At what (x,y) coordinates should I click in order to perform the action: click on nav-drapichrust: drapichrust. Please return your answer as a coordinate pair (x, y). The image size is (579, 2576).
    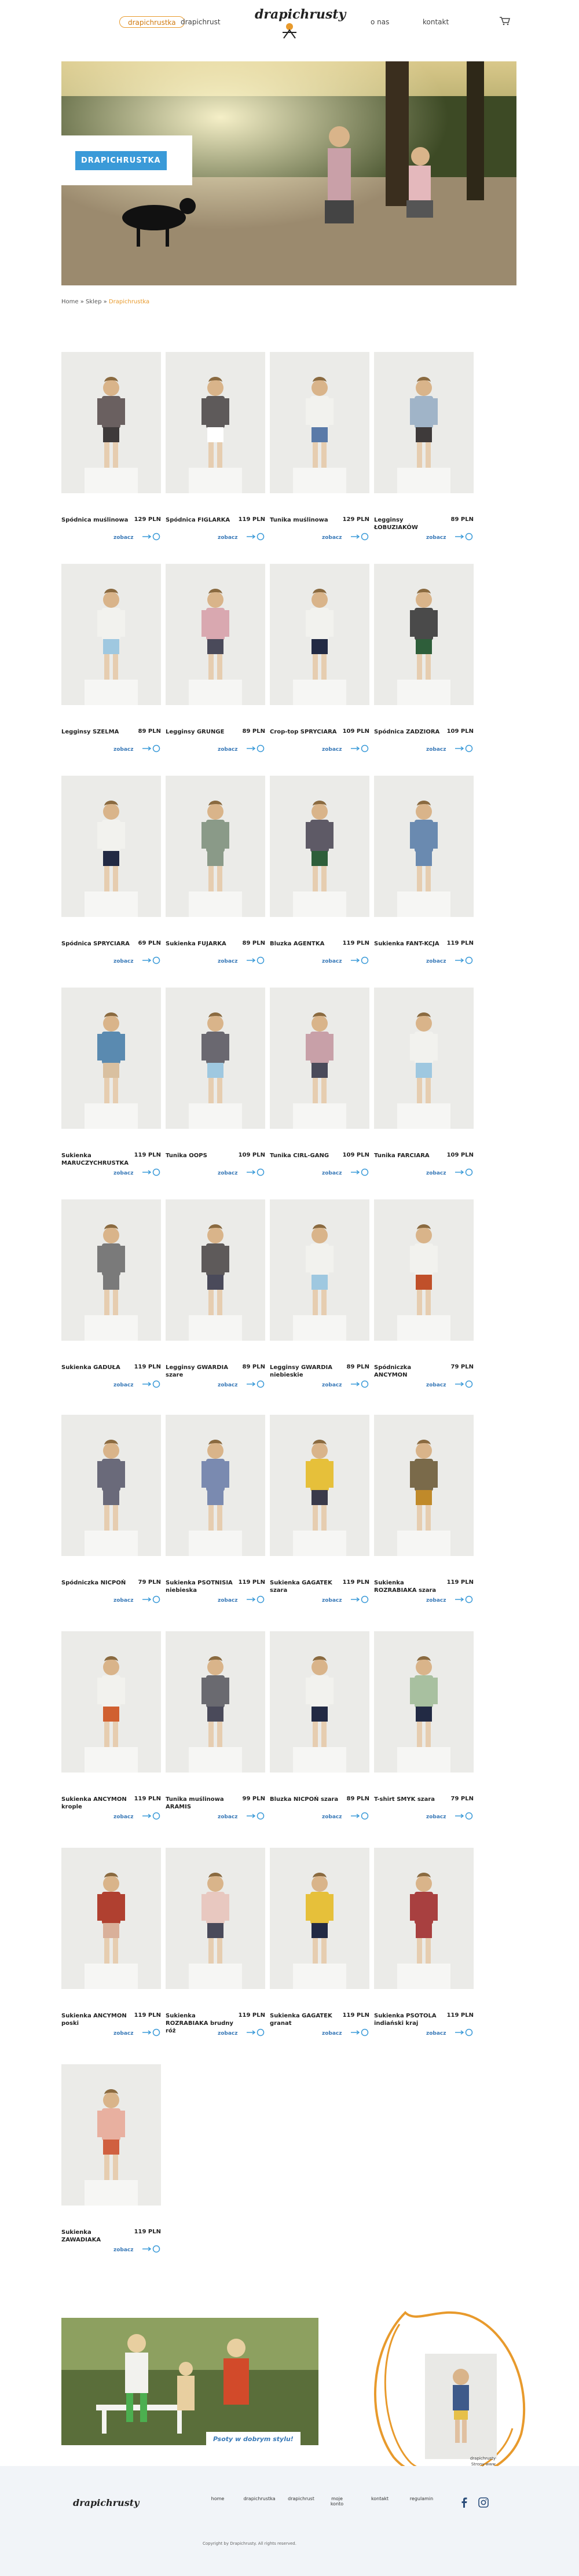
    Looking at the image, I should click on (201, 22).